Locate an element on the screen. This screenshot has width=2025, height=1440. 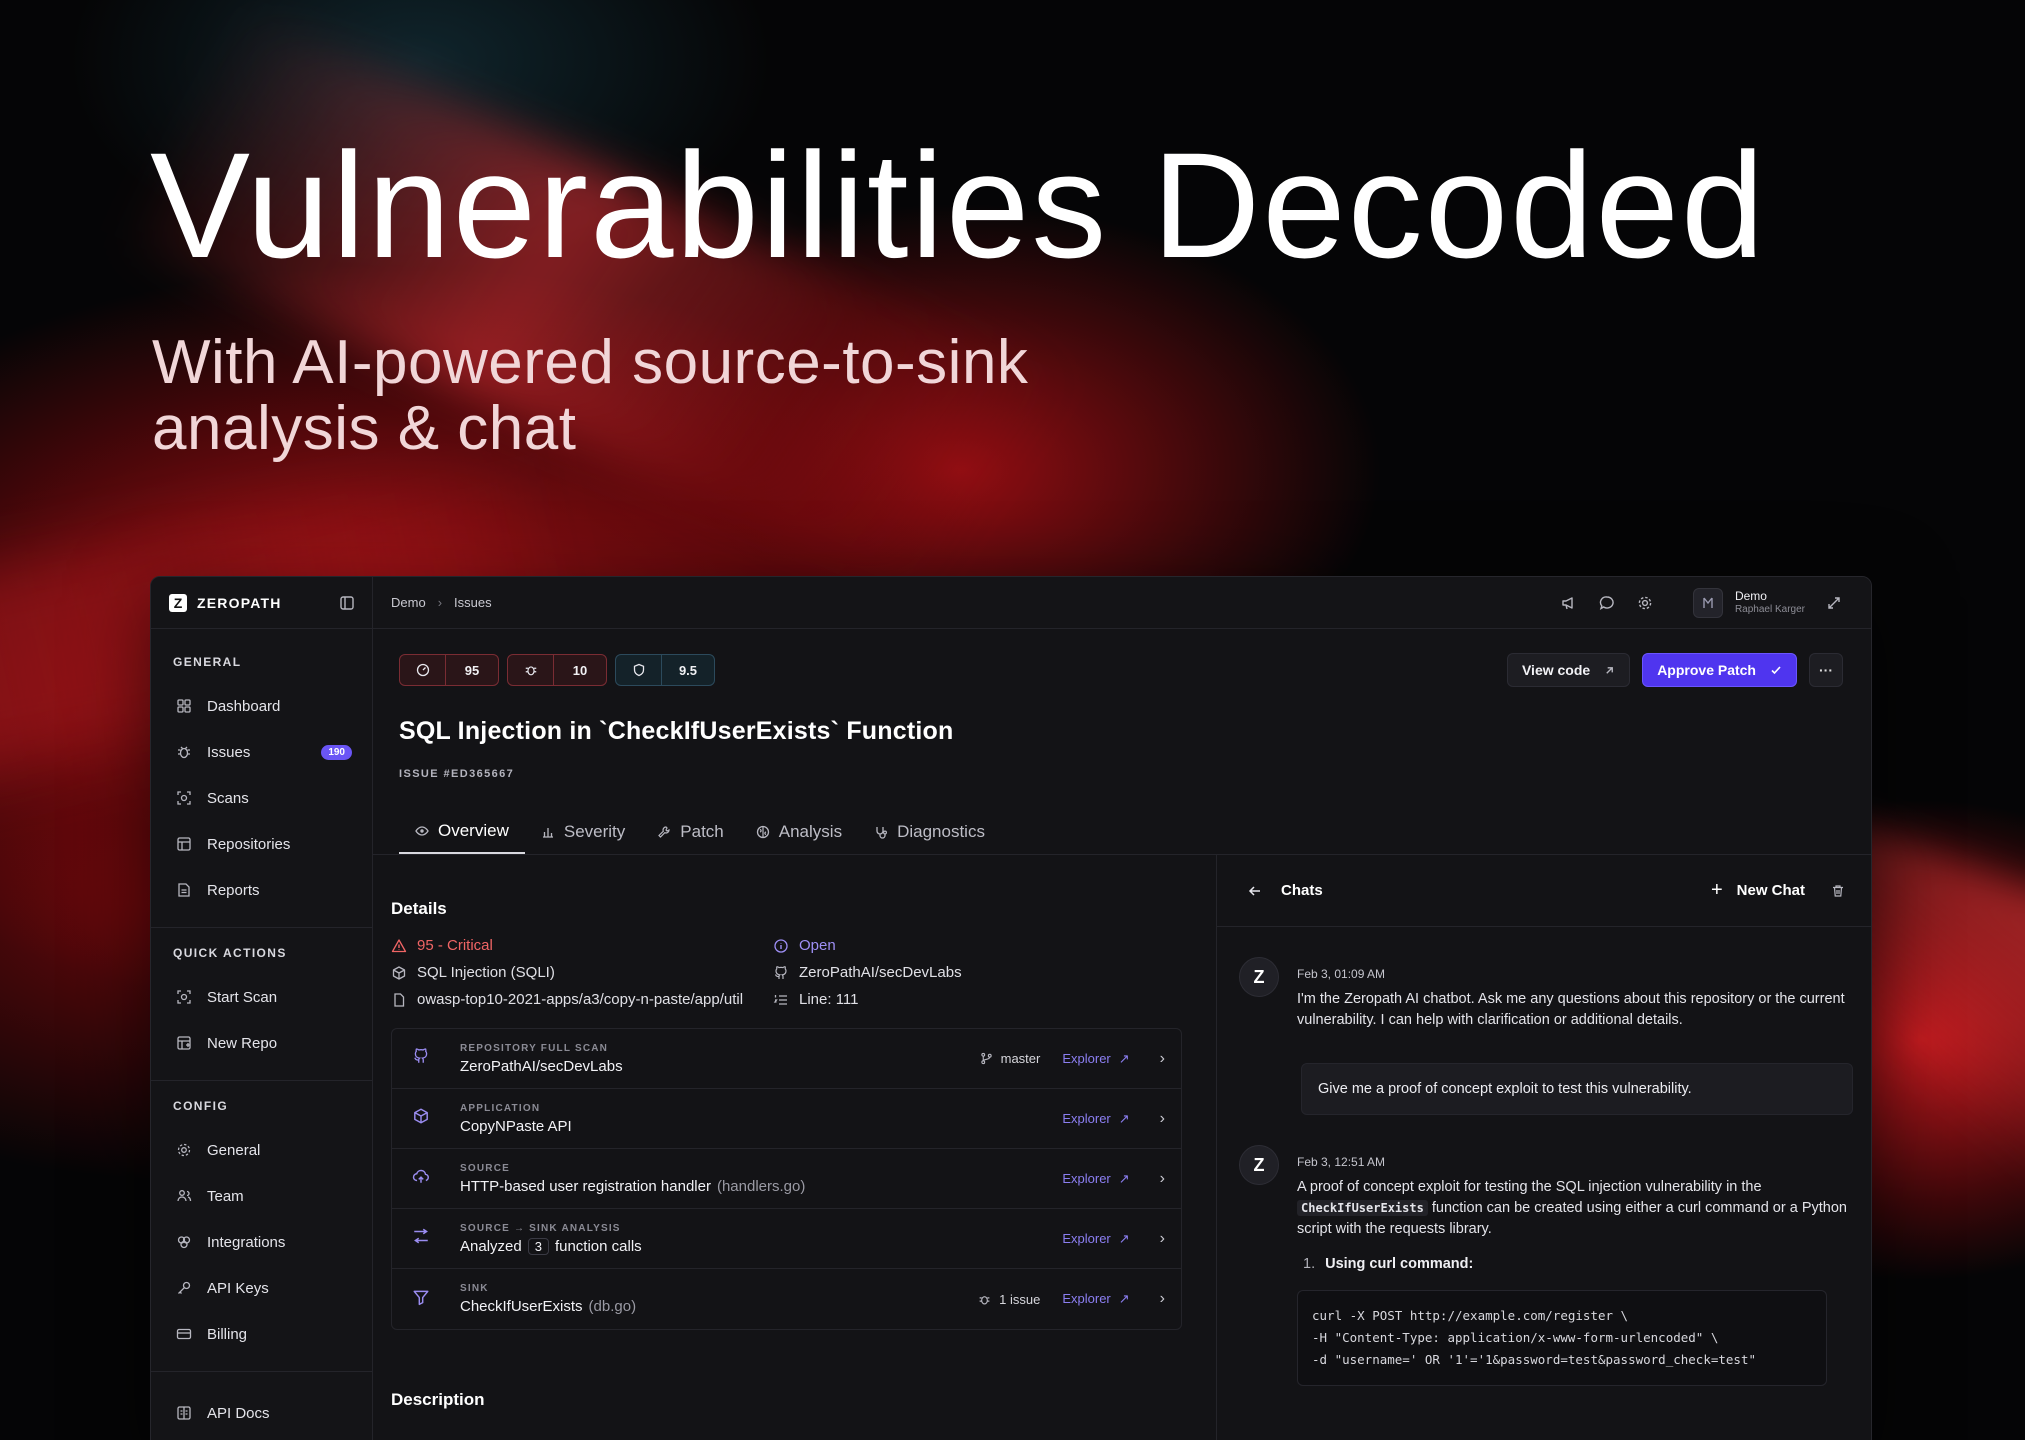
bar-chart-icon is located at coordinates (548, 832).